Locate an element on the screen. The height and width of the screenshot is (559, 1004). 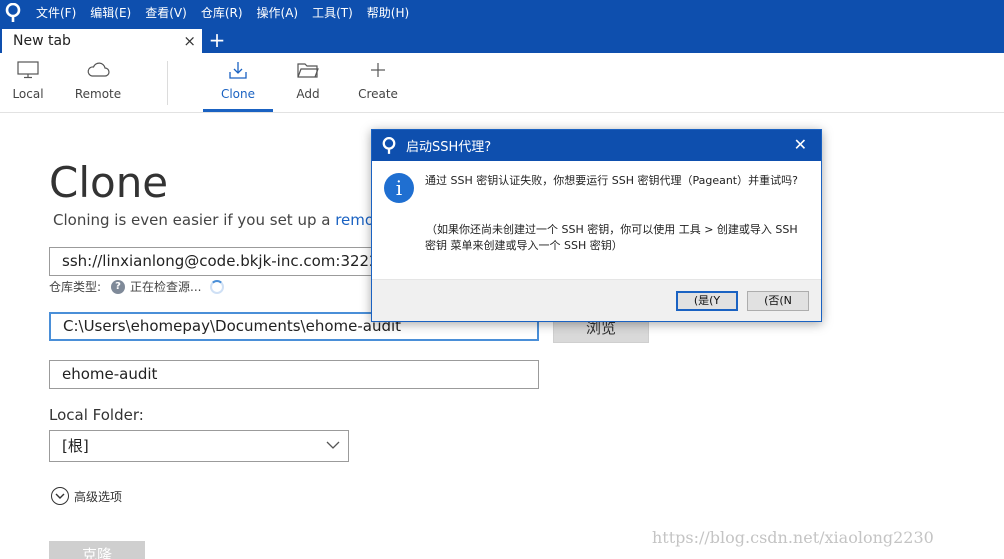
menu-help: 帮助(H) is located at coordinates (388, 13).